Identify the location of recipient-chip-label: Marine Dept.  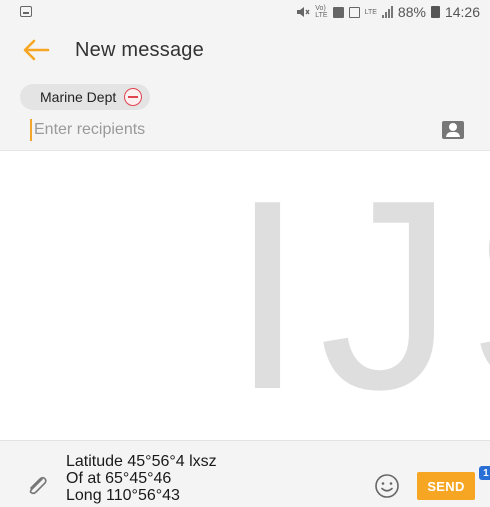
(78, 97).